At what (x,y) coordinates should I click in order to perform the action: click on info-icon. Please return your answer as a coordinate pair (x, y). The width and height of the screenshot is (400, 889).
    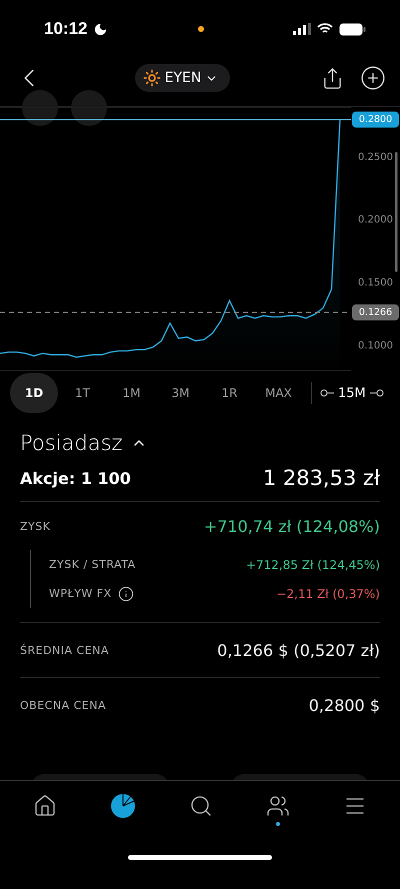
    Looking at the image, I should click on (126, 594).